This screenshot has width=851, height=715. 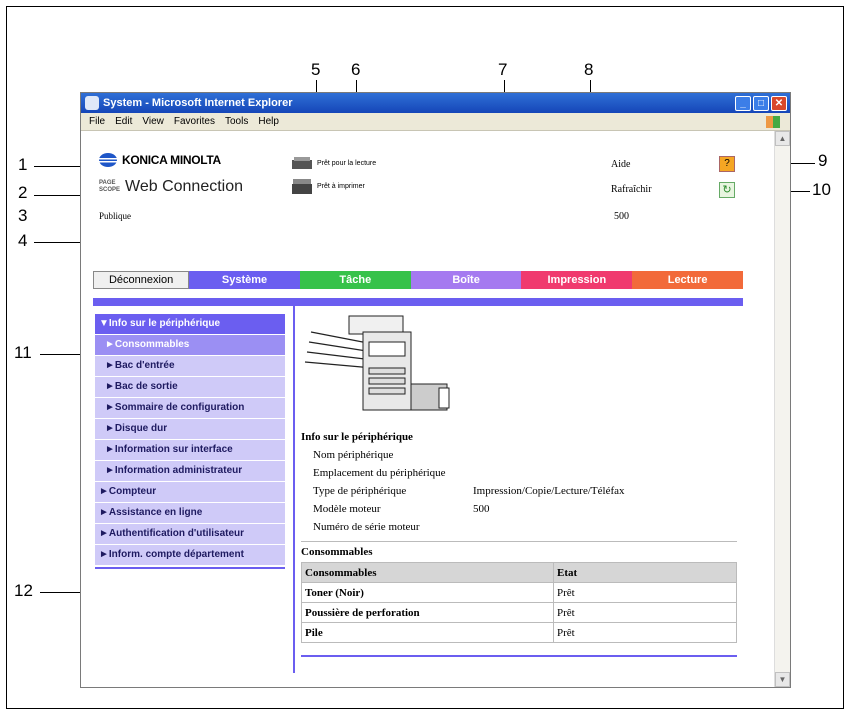 I want to click on device-info-row: Numéro de série moteur, so click(x=366, y=527).